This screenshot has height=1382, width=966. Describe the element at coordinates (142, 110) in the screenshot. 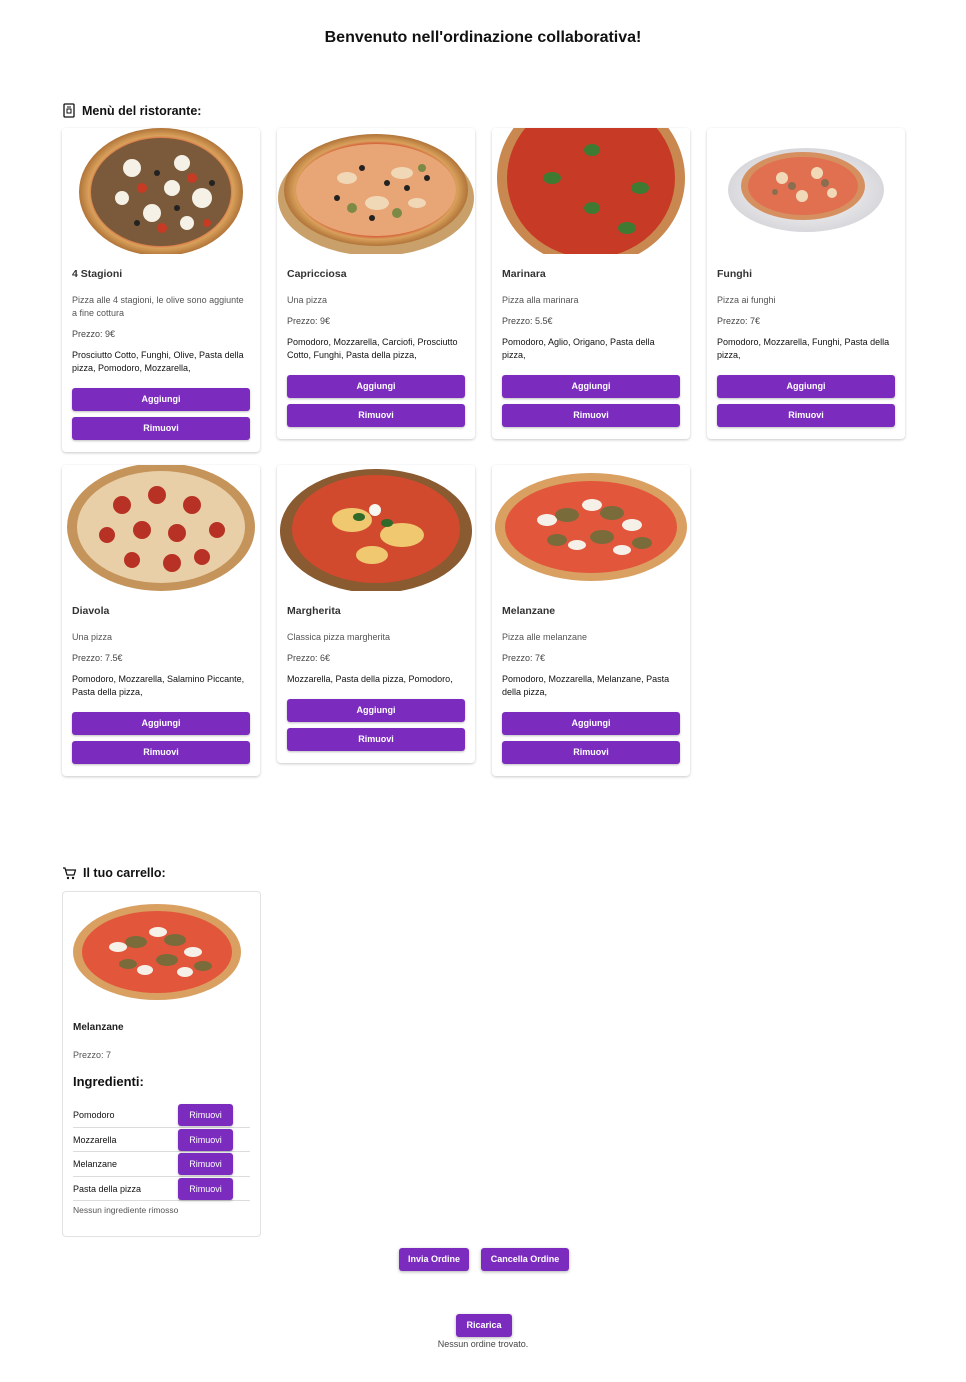

I see `menu-section-label: Menù del ristorante:` at that location.